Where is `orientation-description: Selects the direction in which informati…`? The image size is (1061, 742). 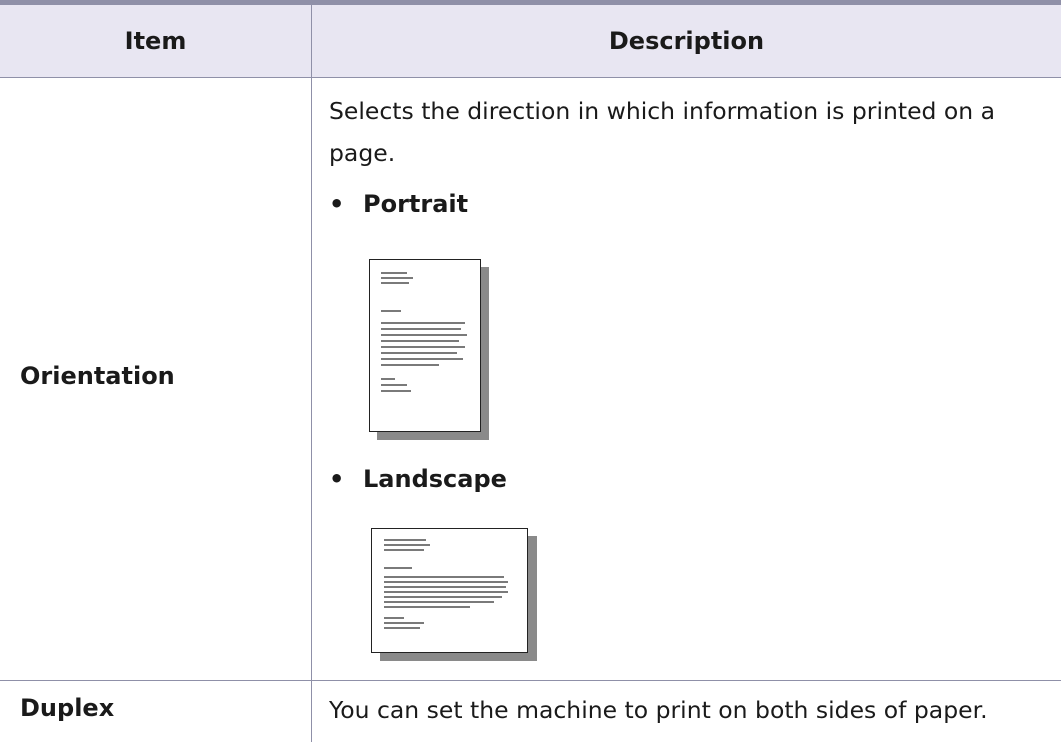 orientation-description: Selects the direction in which informati… is located at coordinates (662, 132).